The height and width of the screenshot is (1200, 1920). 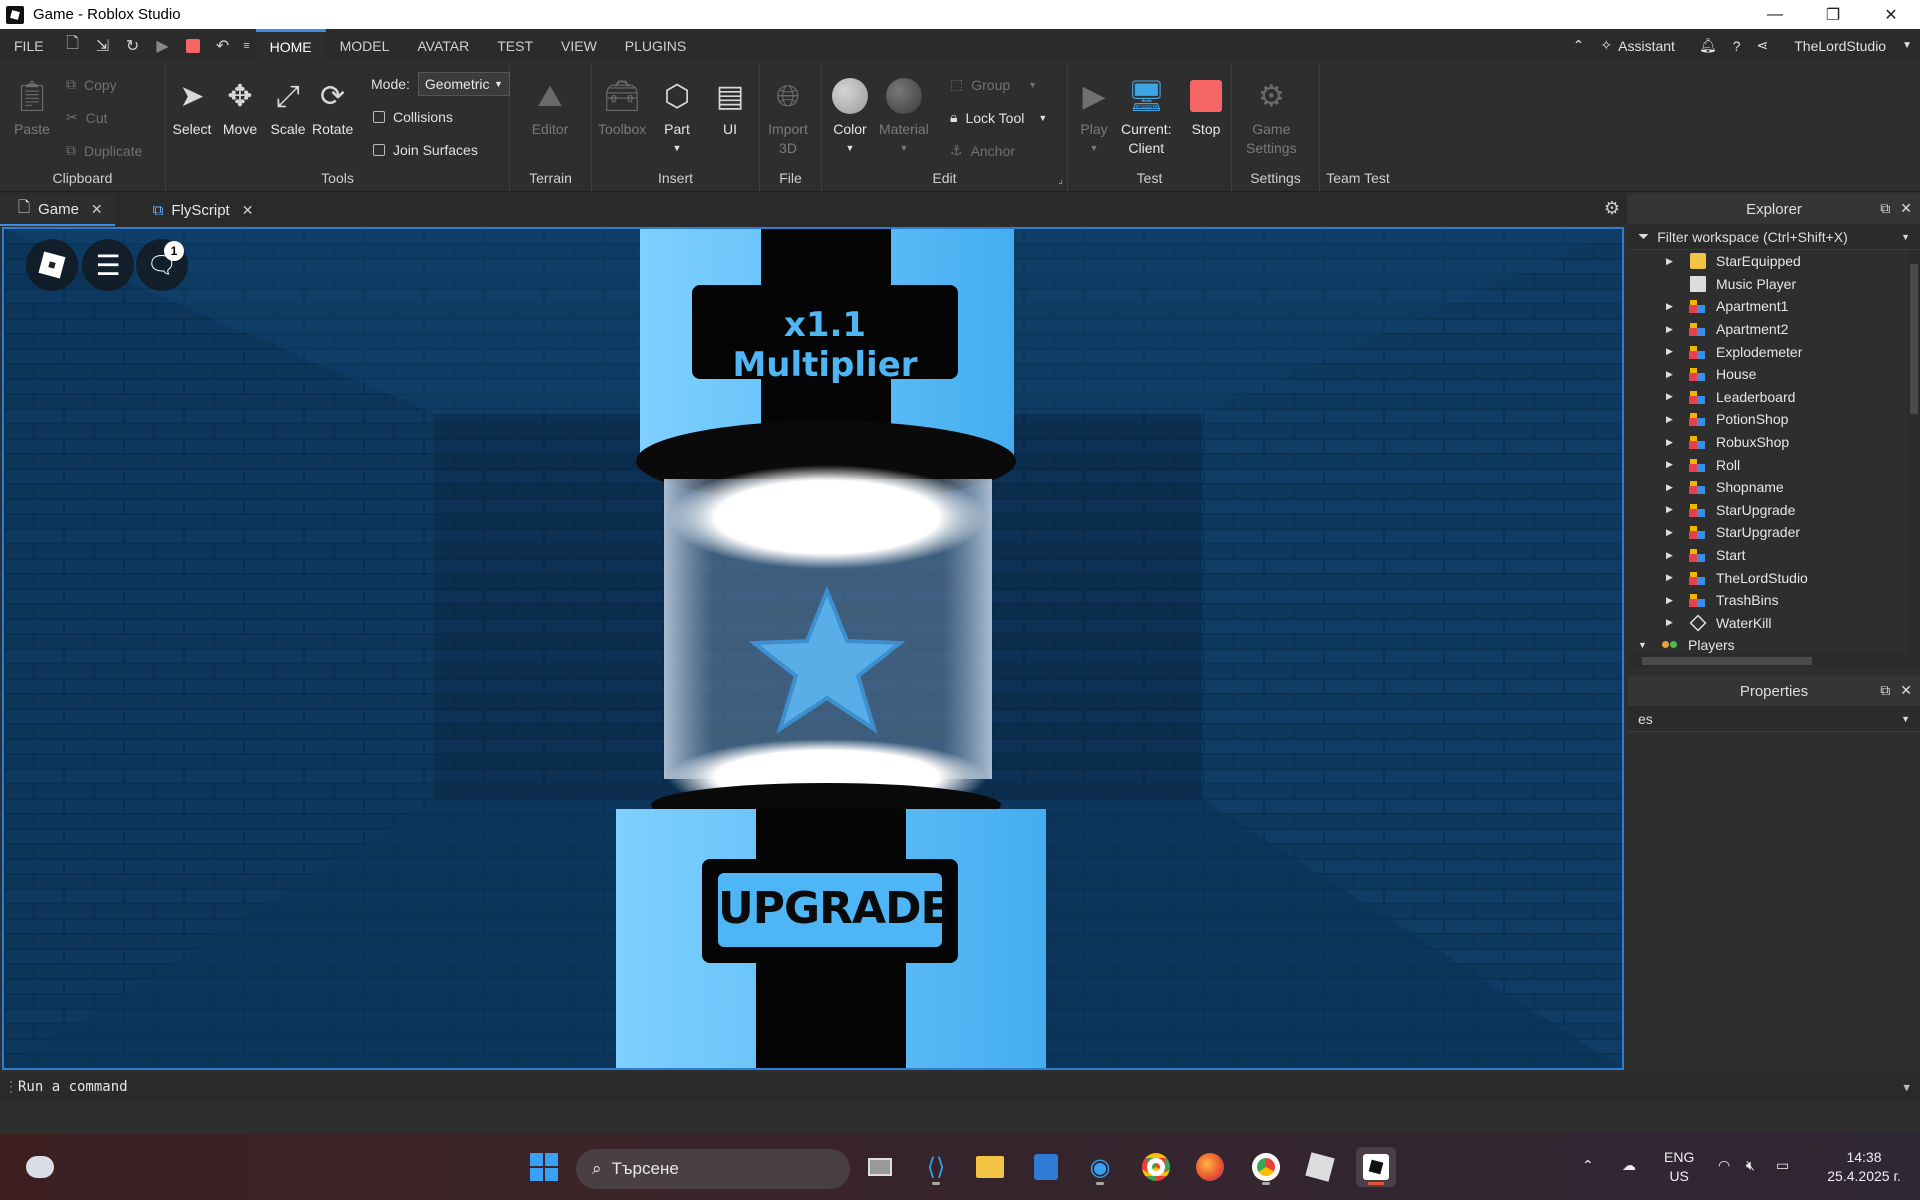 I want to click on explorer-item: ▶ Roll, so click(x=1774, y=464).